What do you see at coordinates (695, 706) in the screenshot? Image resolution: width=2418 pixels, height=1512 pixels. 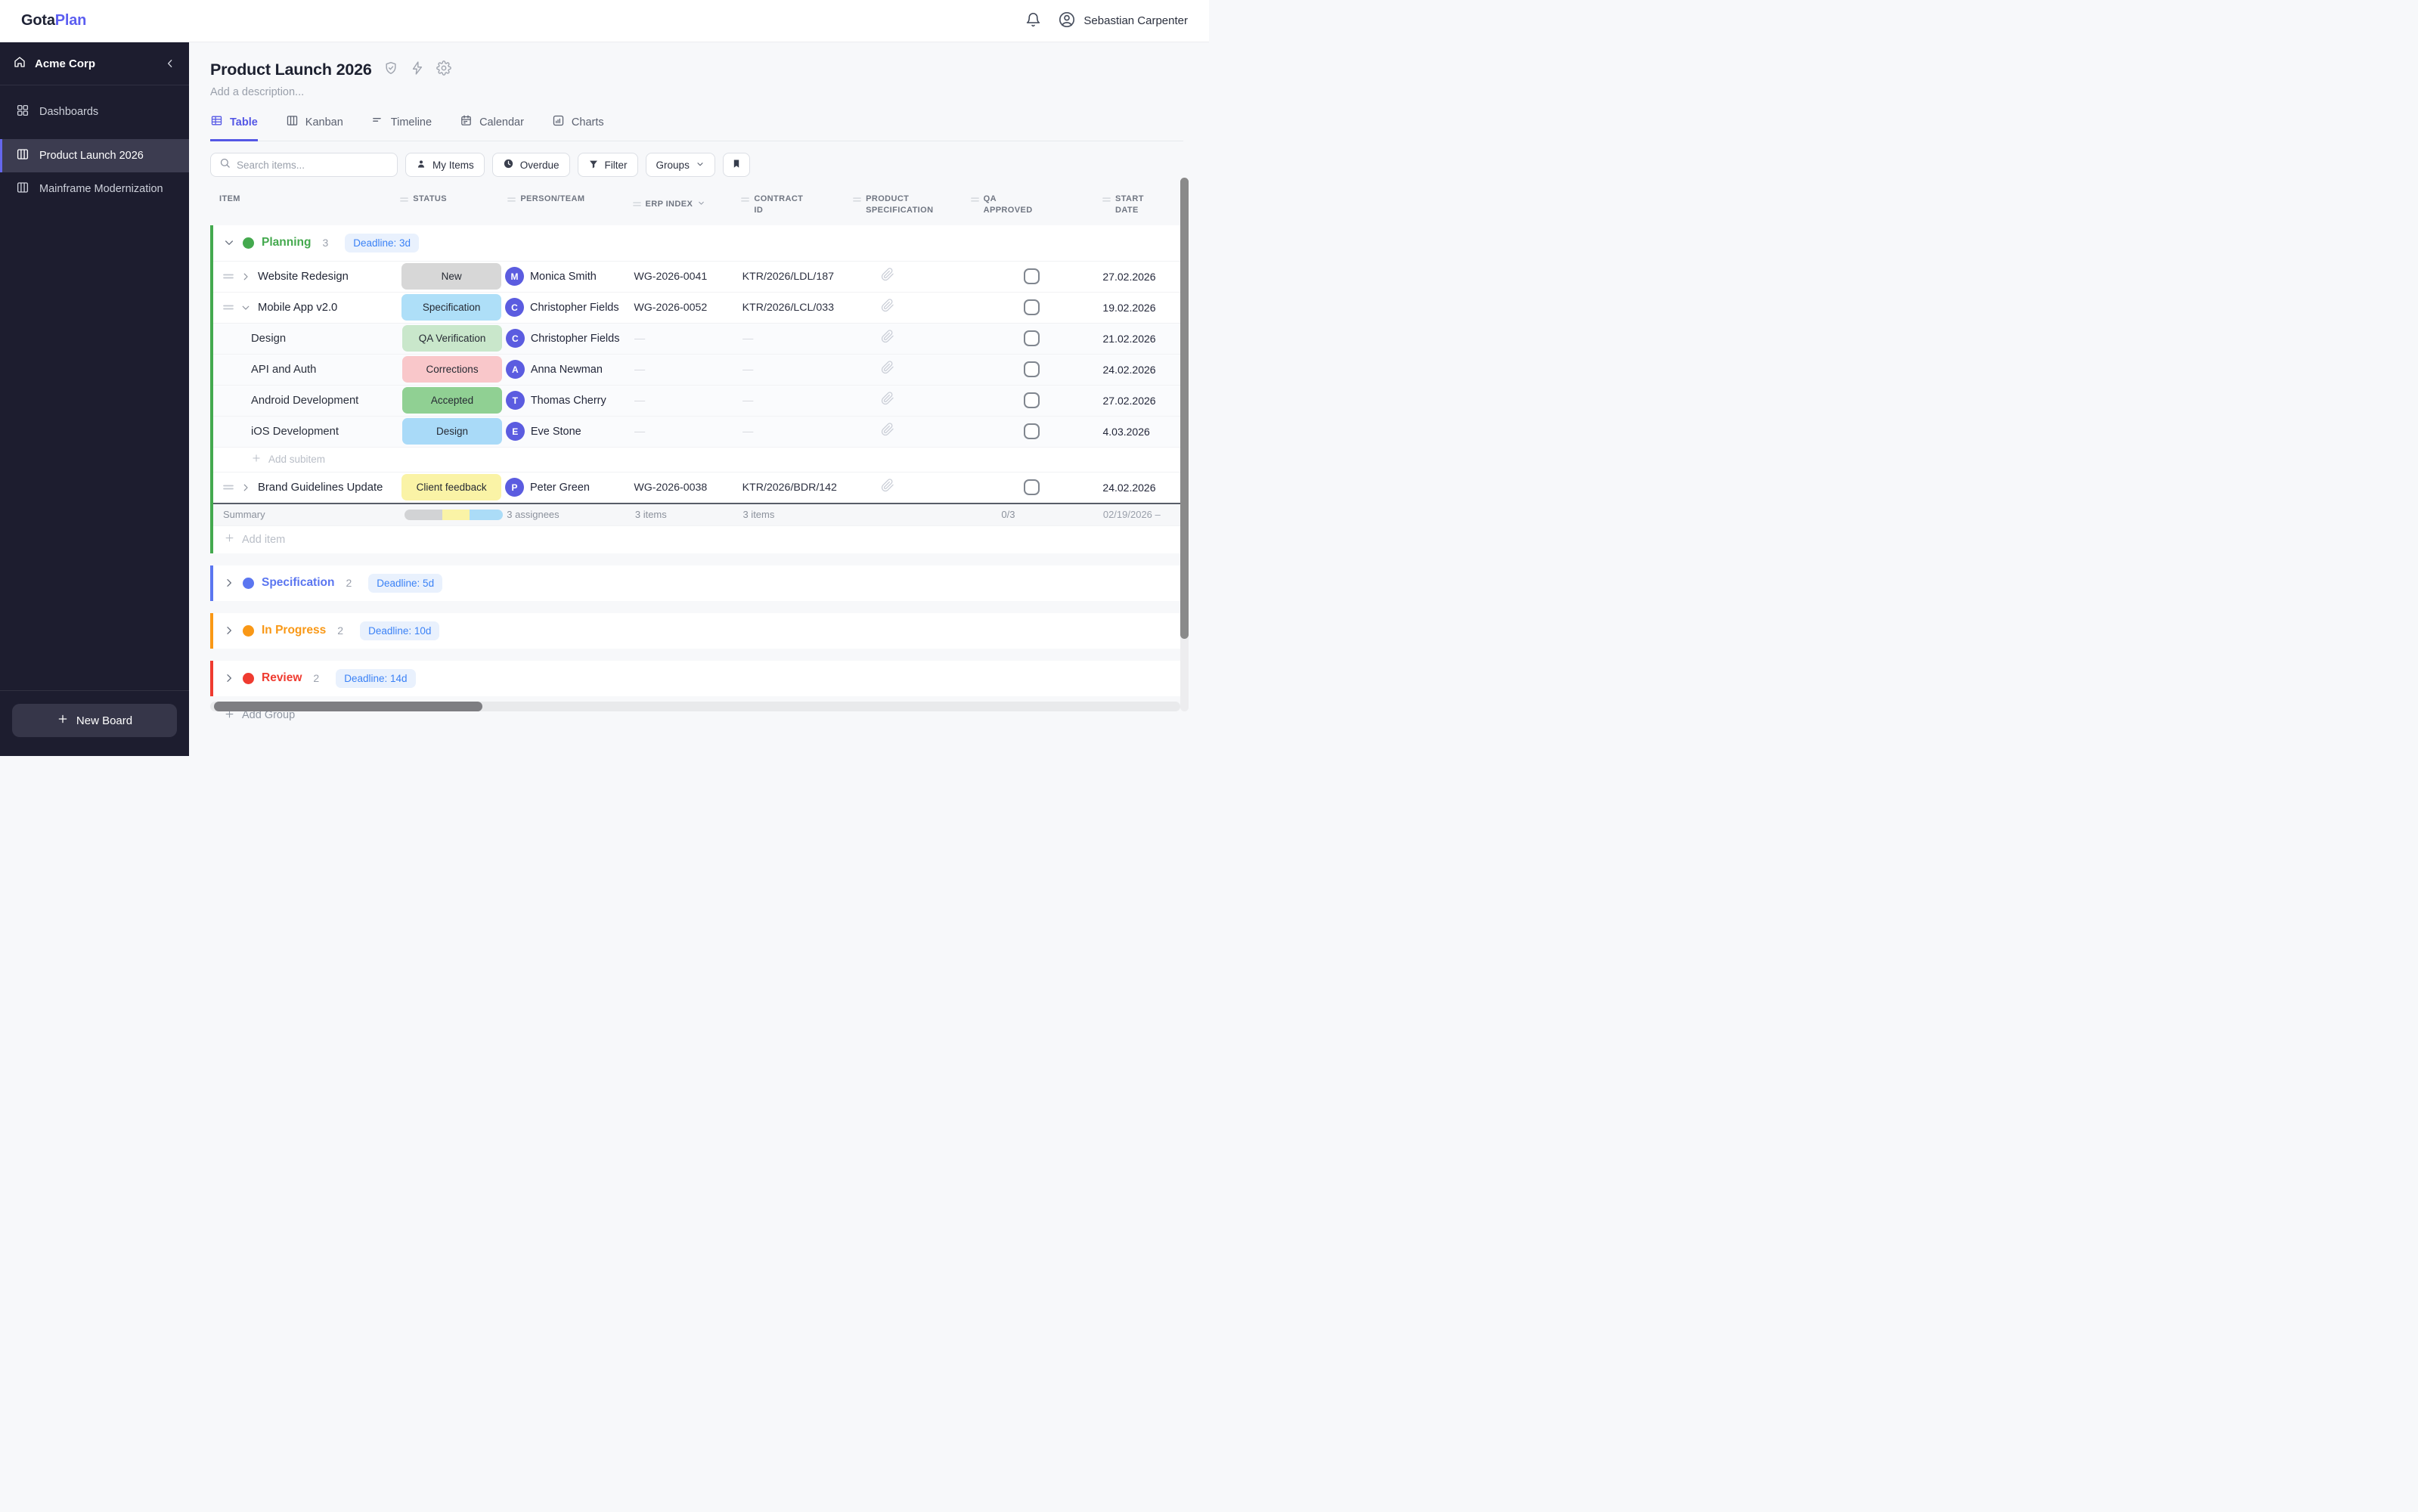 I see `horizontal-scrollbar` at bounding box center [695, 706].